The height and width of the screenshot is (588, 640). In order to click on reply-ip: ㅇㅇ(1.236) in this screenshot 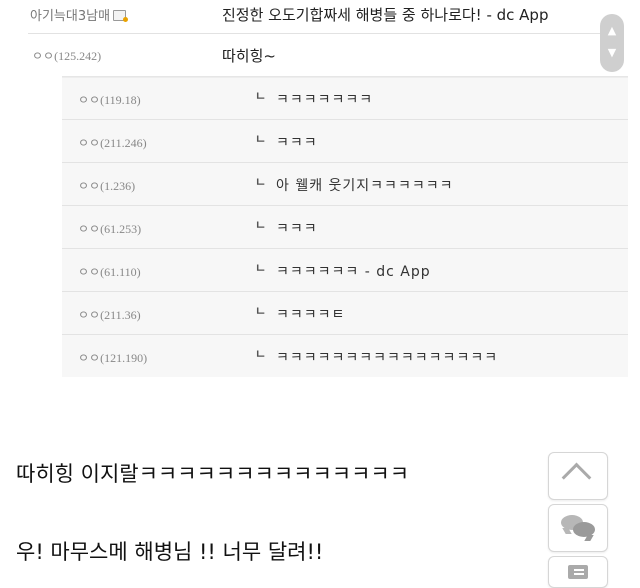, I will do `click(107, 186)`.